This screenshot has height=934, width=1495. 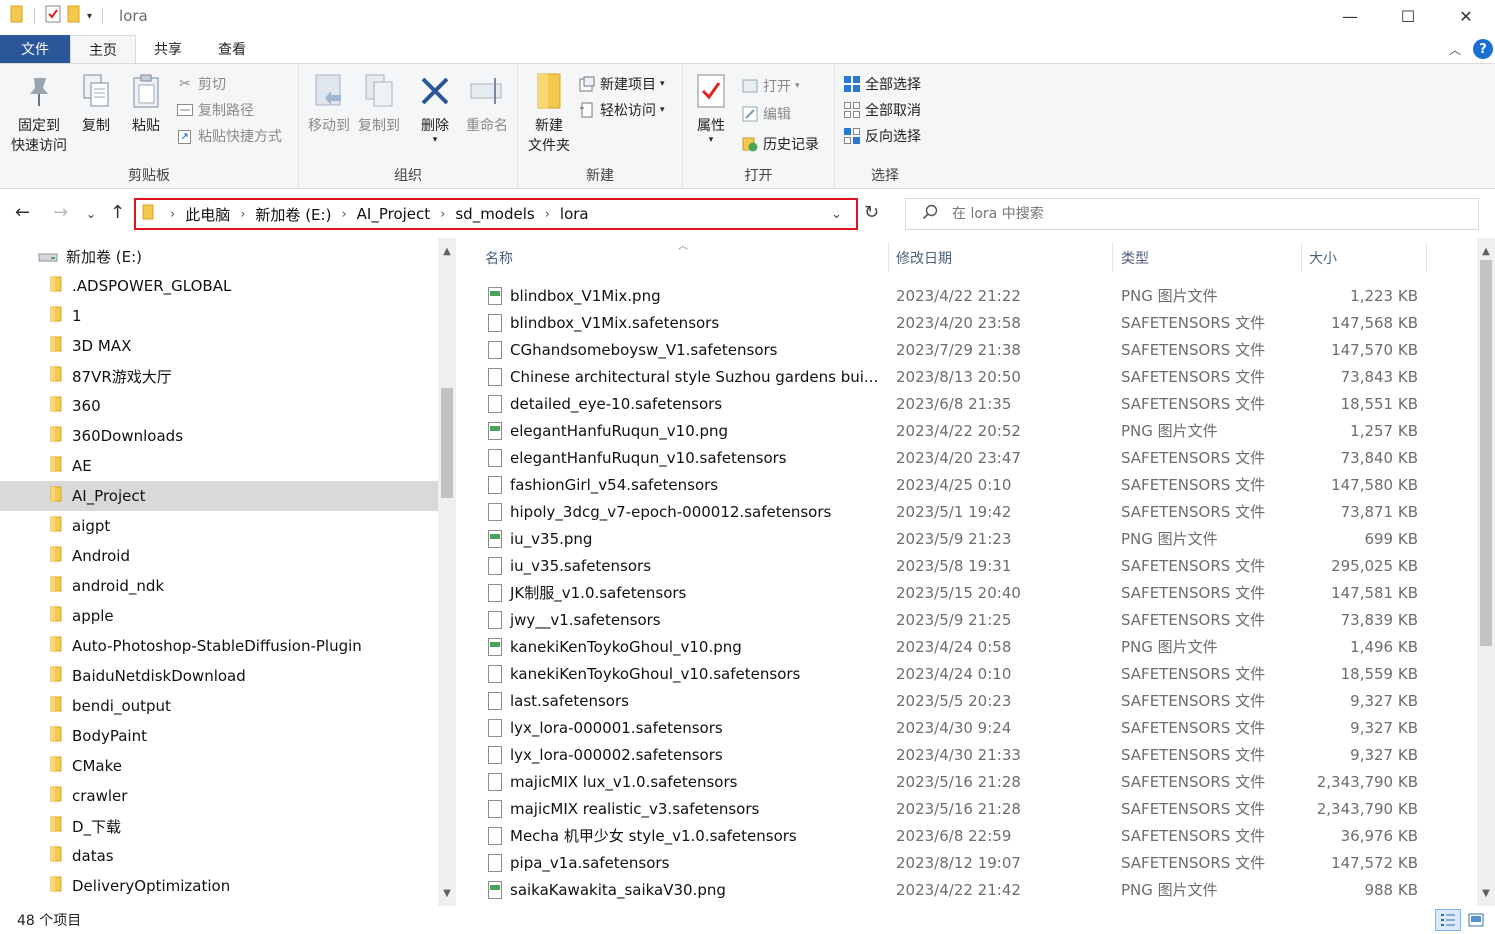 What do you see at coordinates (219, 886) in the screenshot?
I see `nav-tree-item: DeliveryOptimization` at bounding box center [219, 886].